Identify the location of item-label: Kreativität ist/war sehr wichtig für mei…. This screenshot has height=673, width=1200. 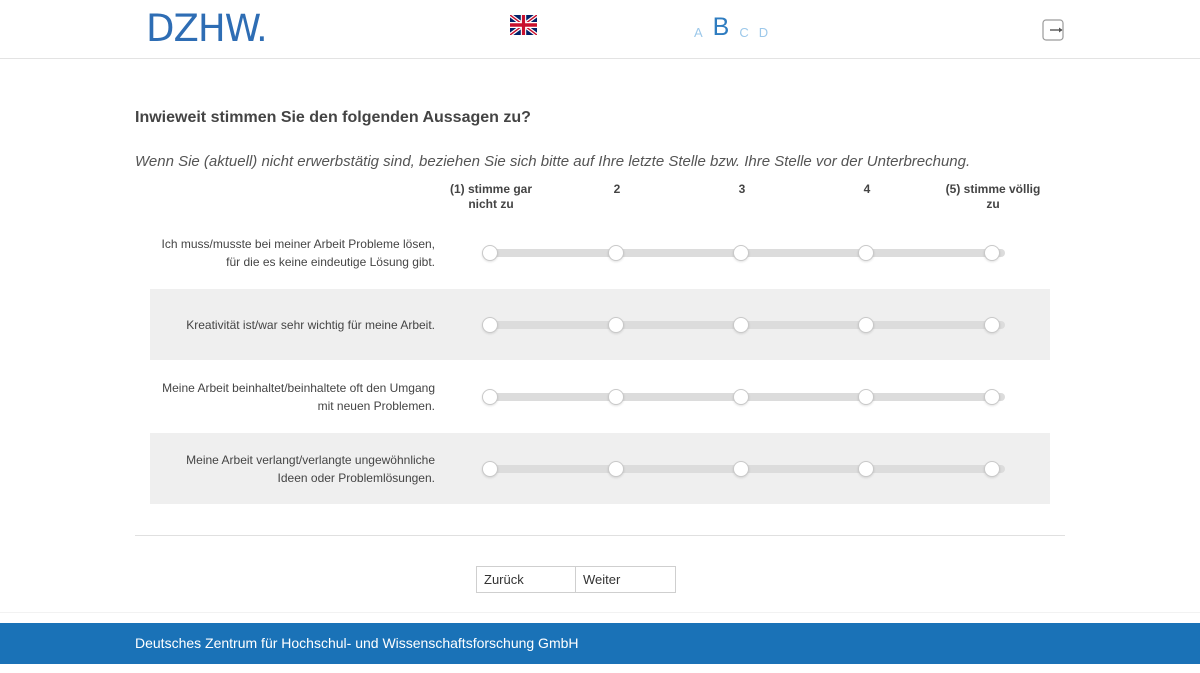
(310, 324).